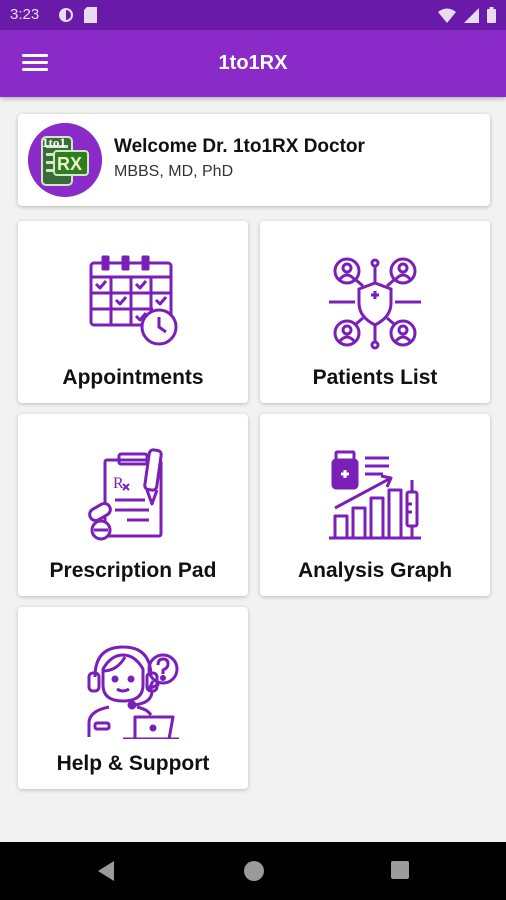 The height and width of the screenshot is (900, 506). I want to click on status-time: 3:23, so click(25, 14).